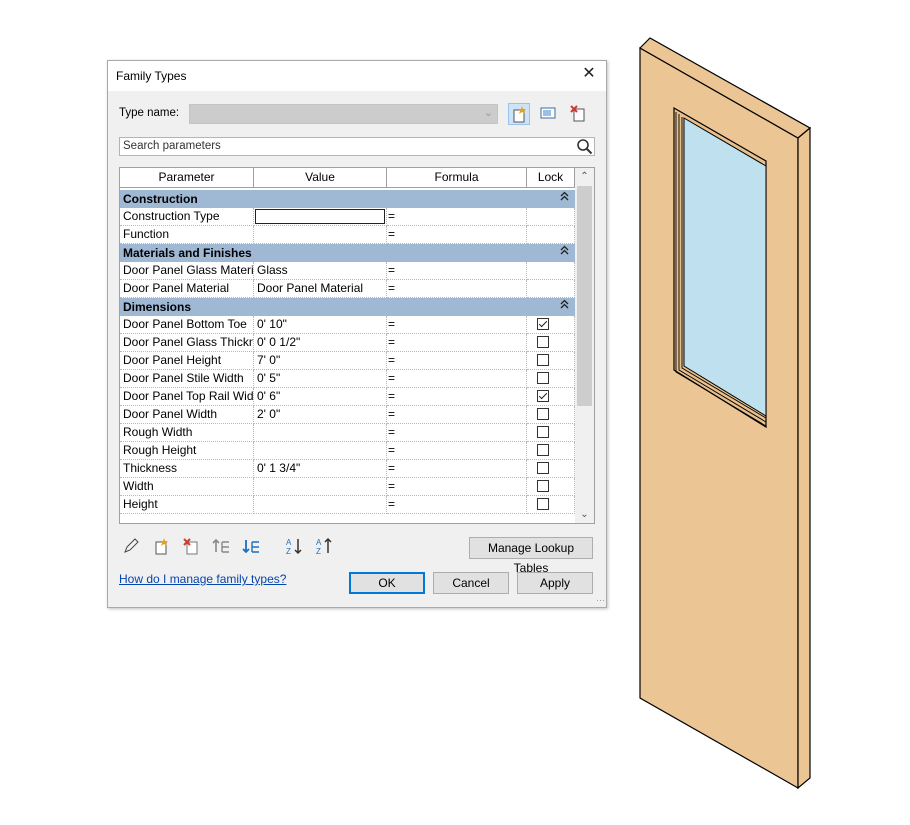 The image size is (910, 825). I want to click on value-edit-field, so click(320, 216).